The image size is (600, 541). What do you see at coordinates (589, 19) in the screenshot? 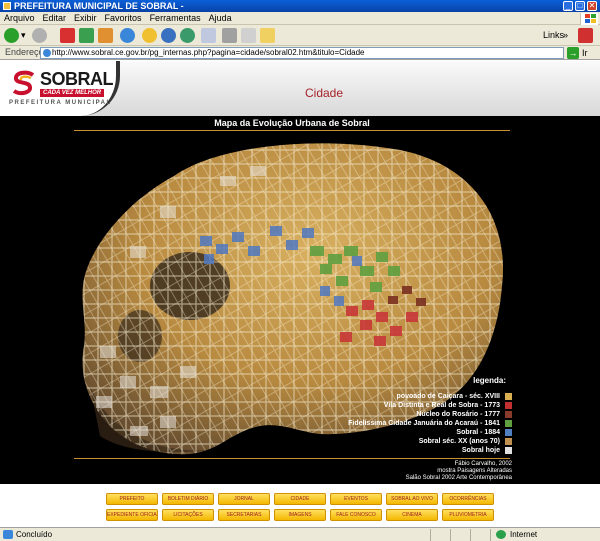
I see `windows-logo-icon` at bounding box center [589, 19].